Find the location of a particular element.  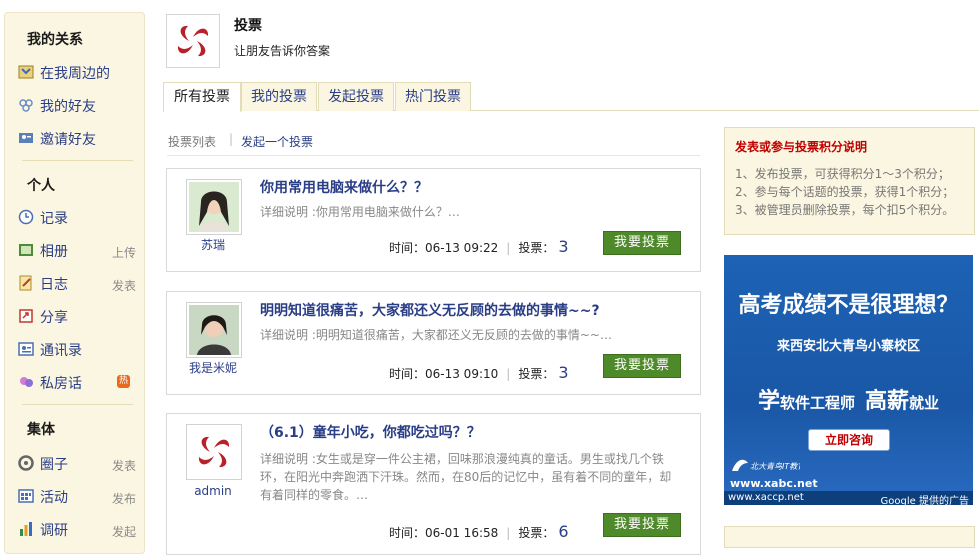

group-title-collective: 集体 is located at coordinates (41, 430).